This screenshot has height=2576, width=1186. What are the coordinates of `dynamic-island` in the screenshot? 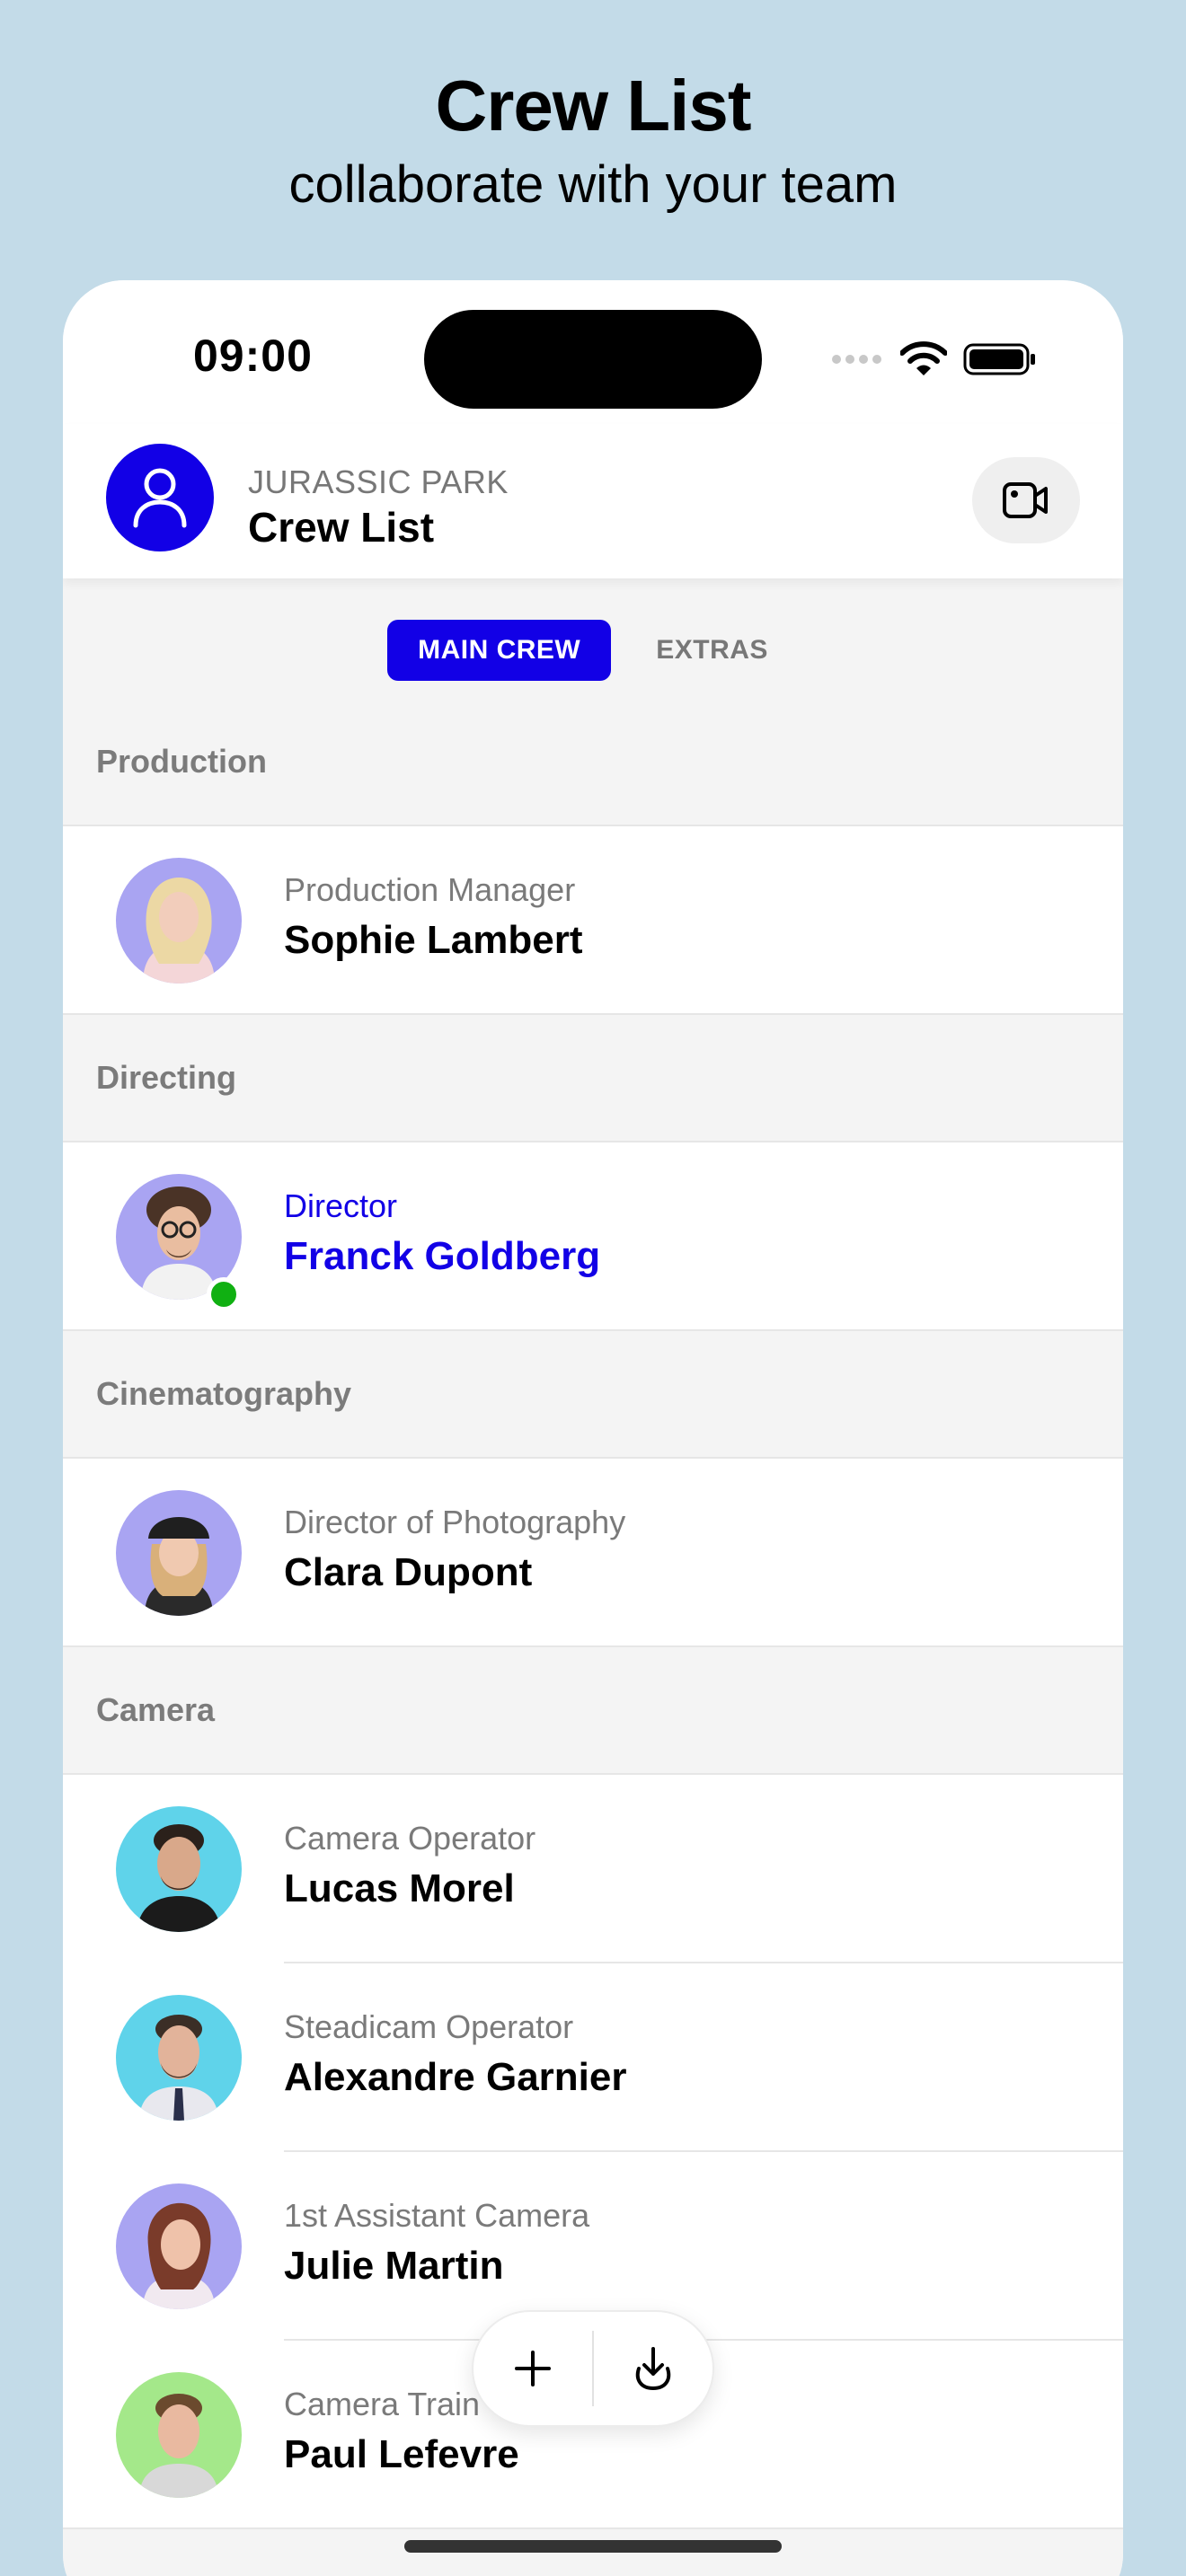 It's located at (593, 359).